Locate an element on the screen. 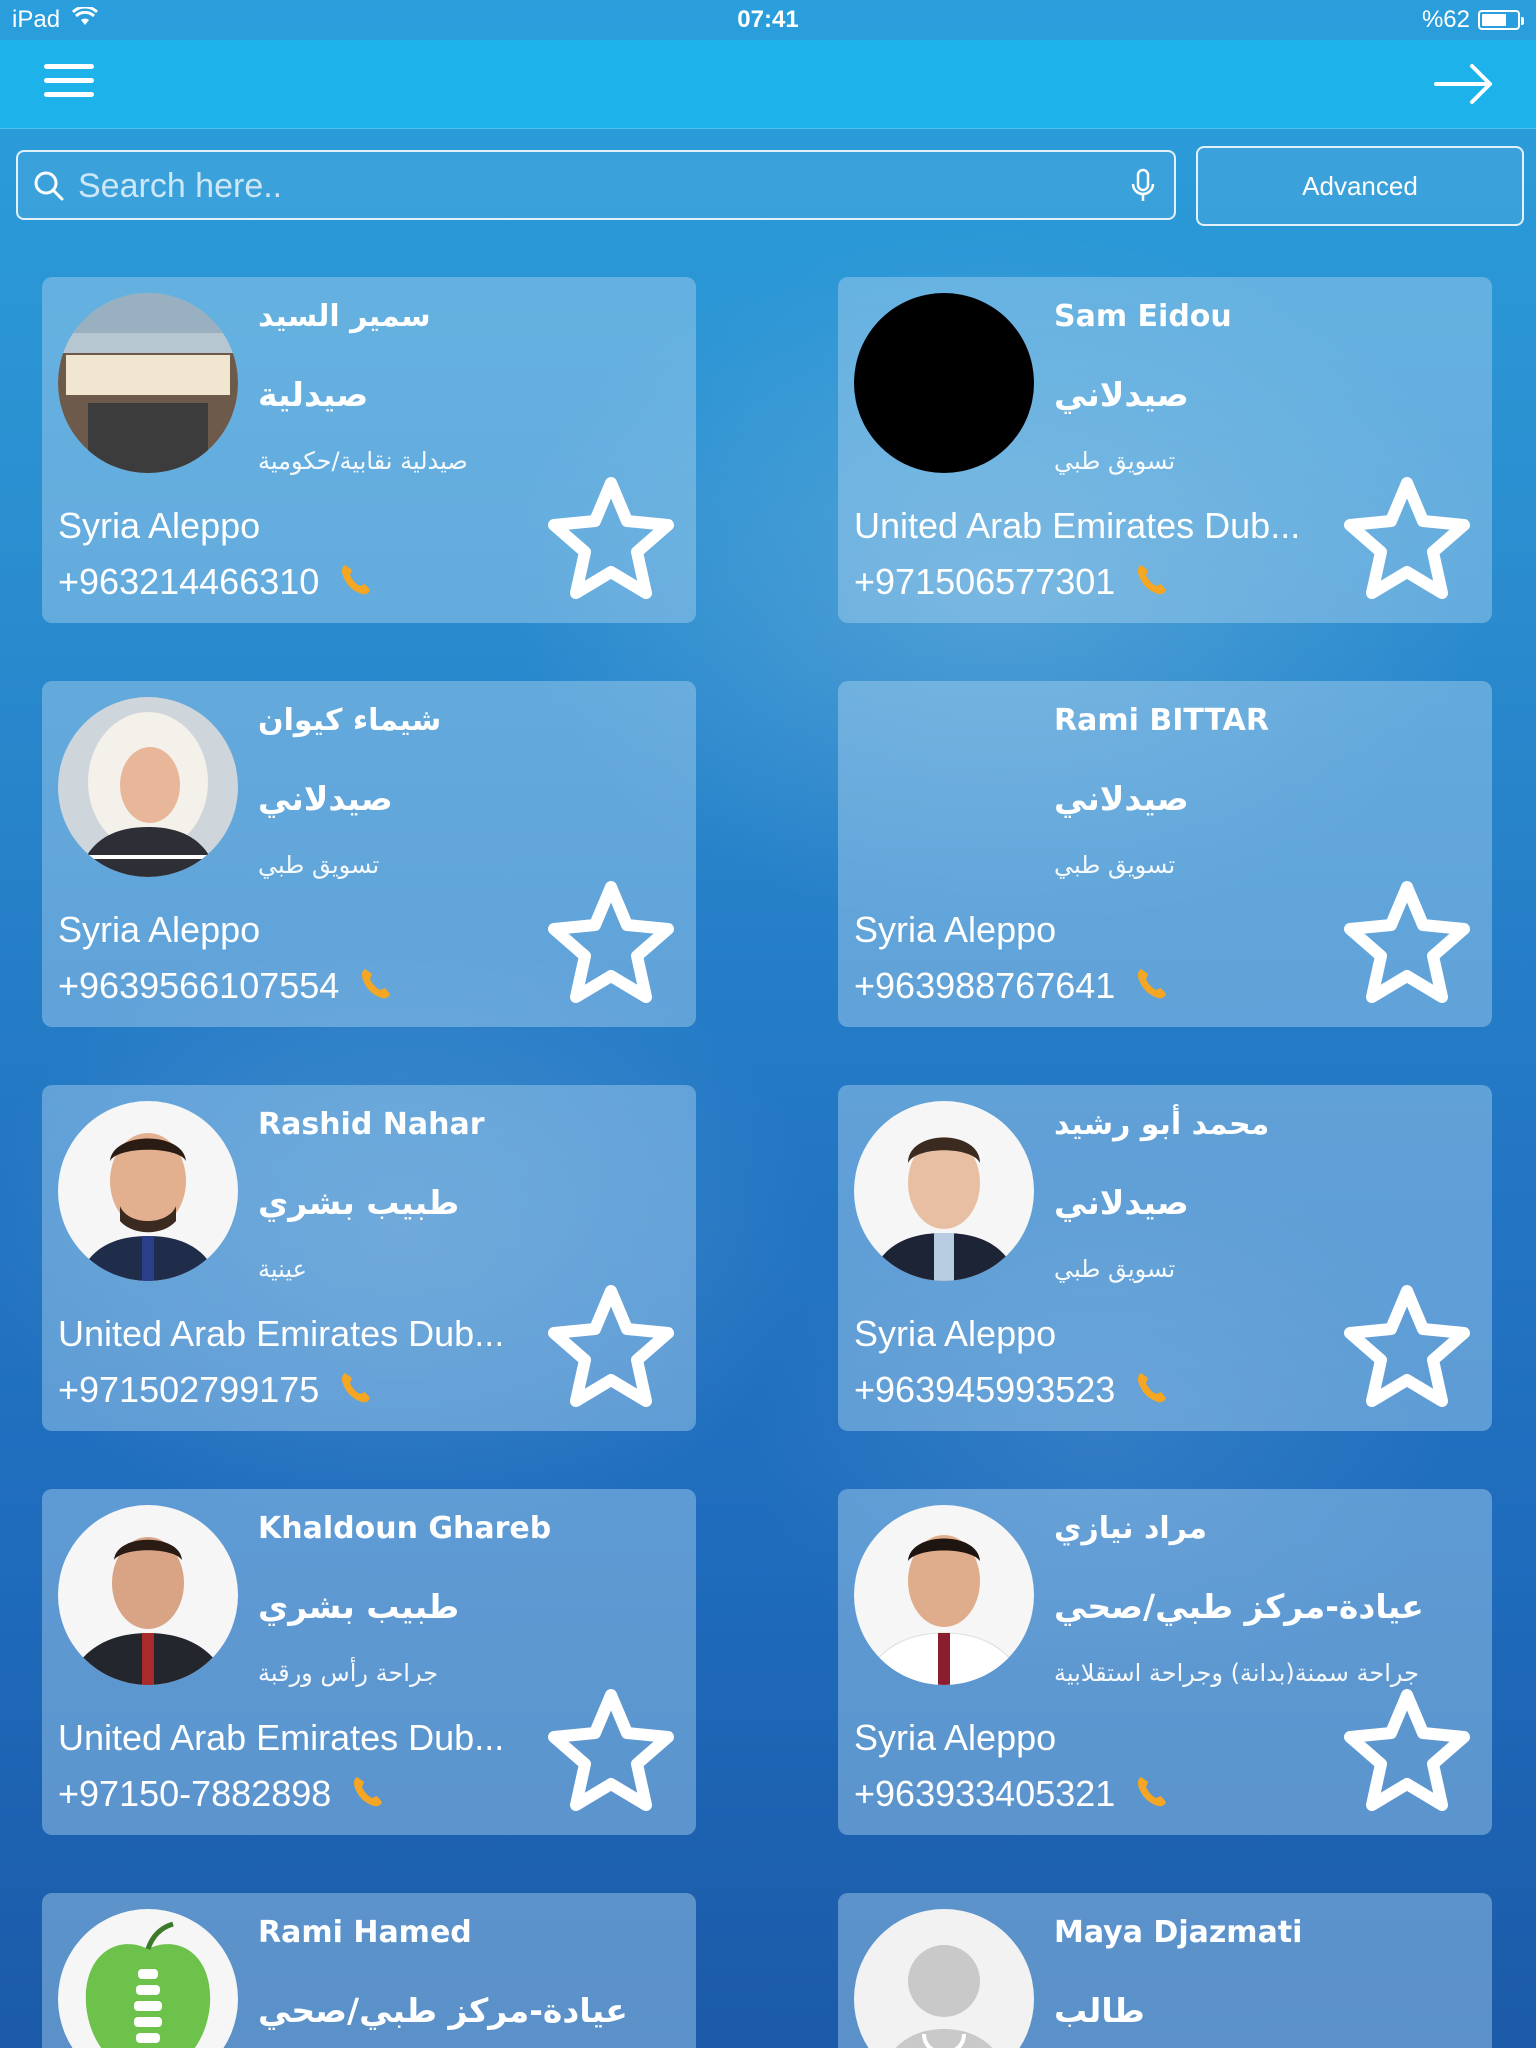 Image resolution: width=1536 pixels, height=2048 pixels. search-input is located at coordinates (593, 186).